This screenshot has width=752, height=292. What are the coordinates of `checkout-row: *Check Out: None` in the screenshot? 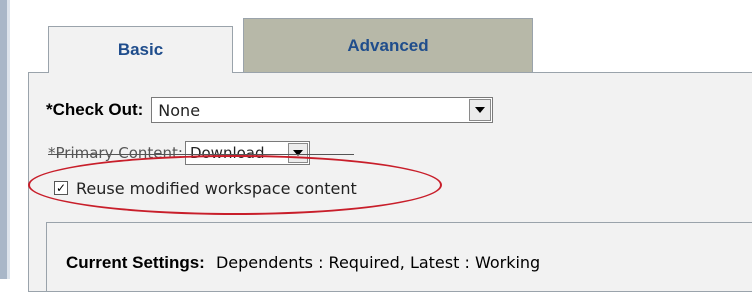 It's located at (270, 110).